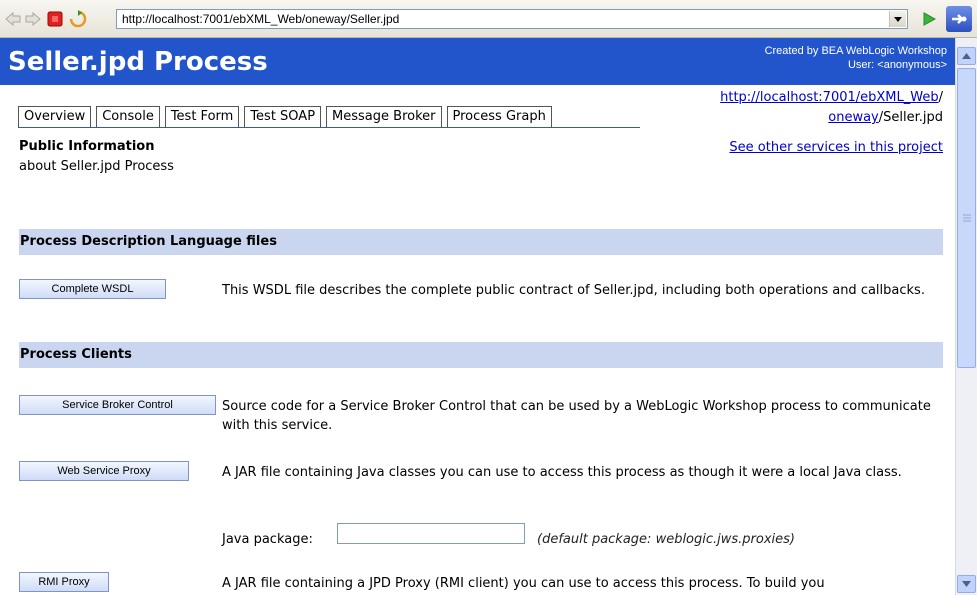  I want to click on scroll-down-icon, so click(966, 584).